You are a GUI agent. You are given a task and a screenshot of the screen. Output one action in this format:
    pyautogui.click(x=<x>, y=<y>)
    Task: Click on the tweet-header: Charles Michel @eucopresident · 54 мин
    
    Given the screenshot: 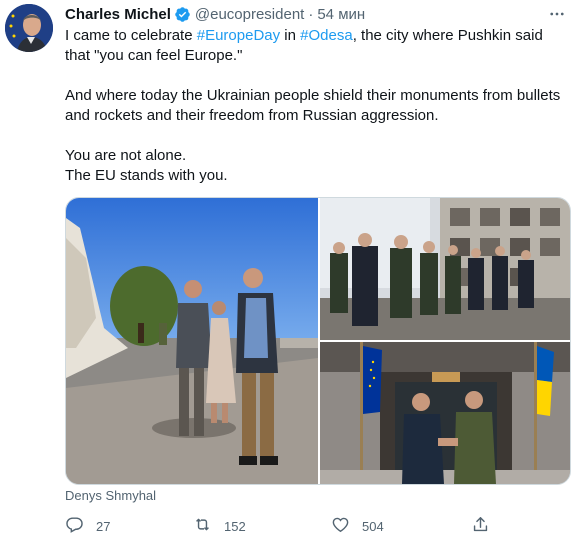 What is the action you would take?
    pyautogui.click(x=215, y=14)
    